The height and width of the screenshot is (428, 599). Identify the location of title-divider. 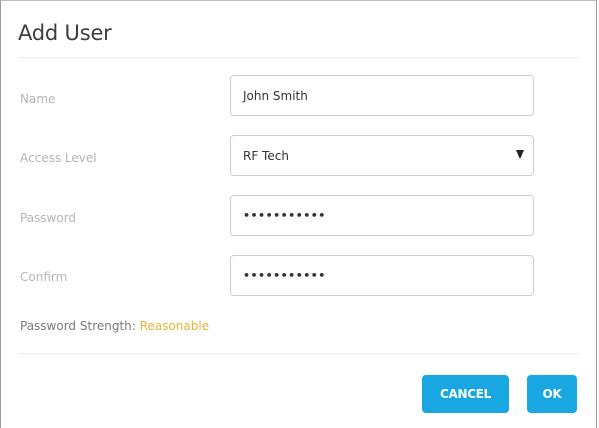
(299, 57).